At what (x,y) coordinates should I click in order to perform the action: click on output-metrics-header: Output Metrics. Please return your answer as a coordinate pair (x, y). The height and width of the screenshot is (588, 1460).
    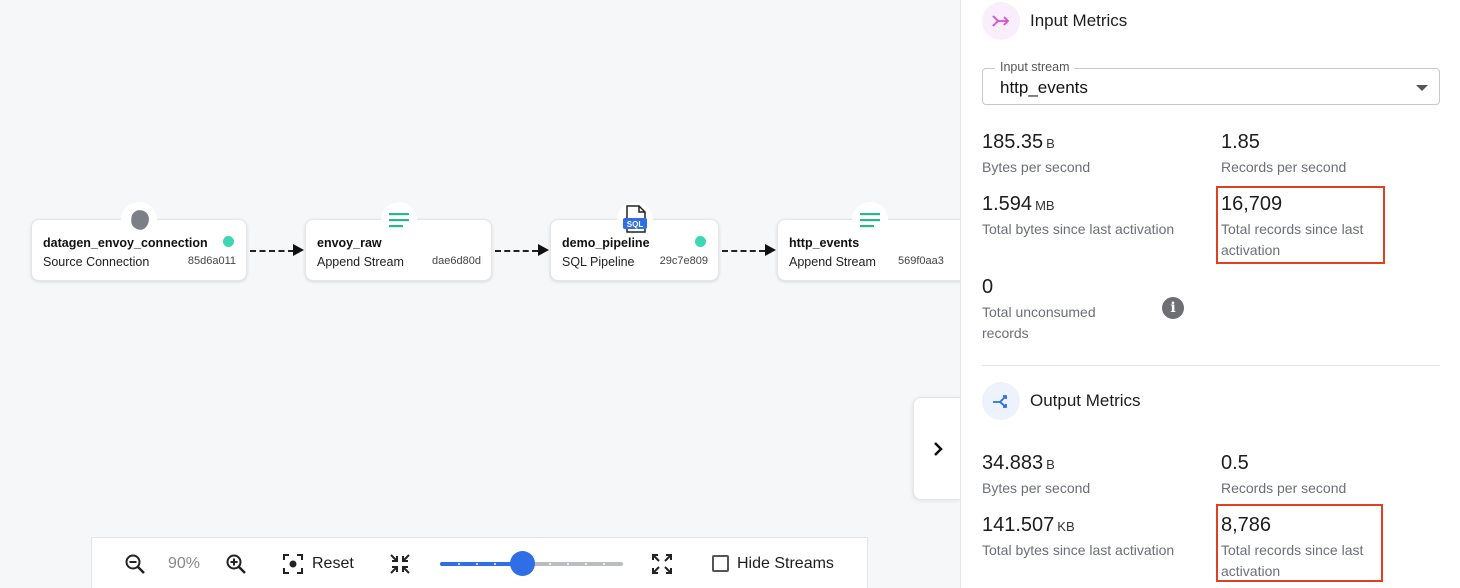
    Looking at the image, I should click on (1061, 401).